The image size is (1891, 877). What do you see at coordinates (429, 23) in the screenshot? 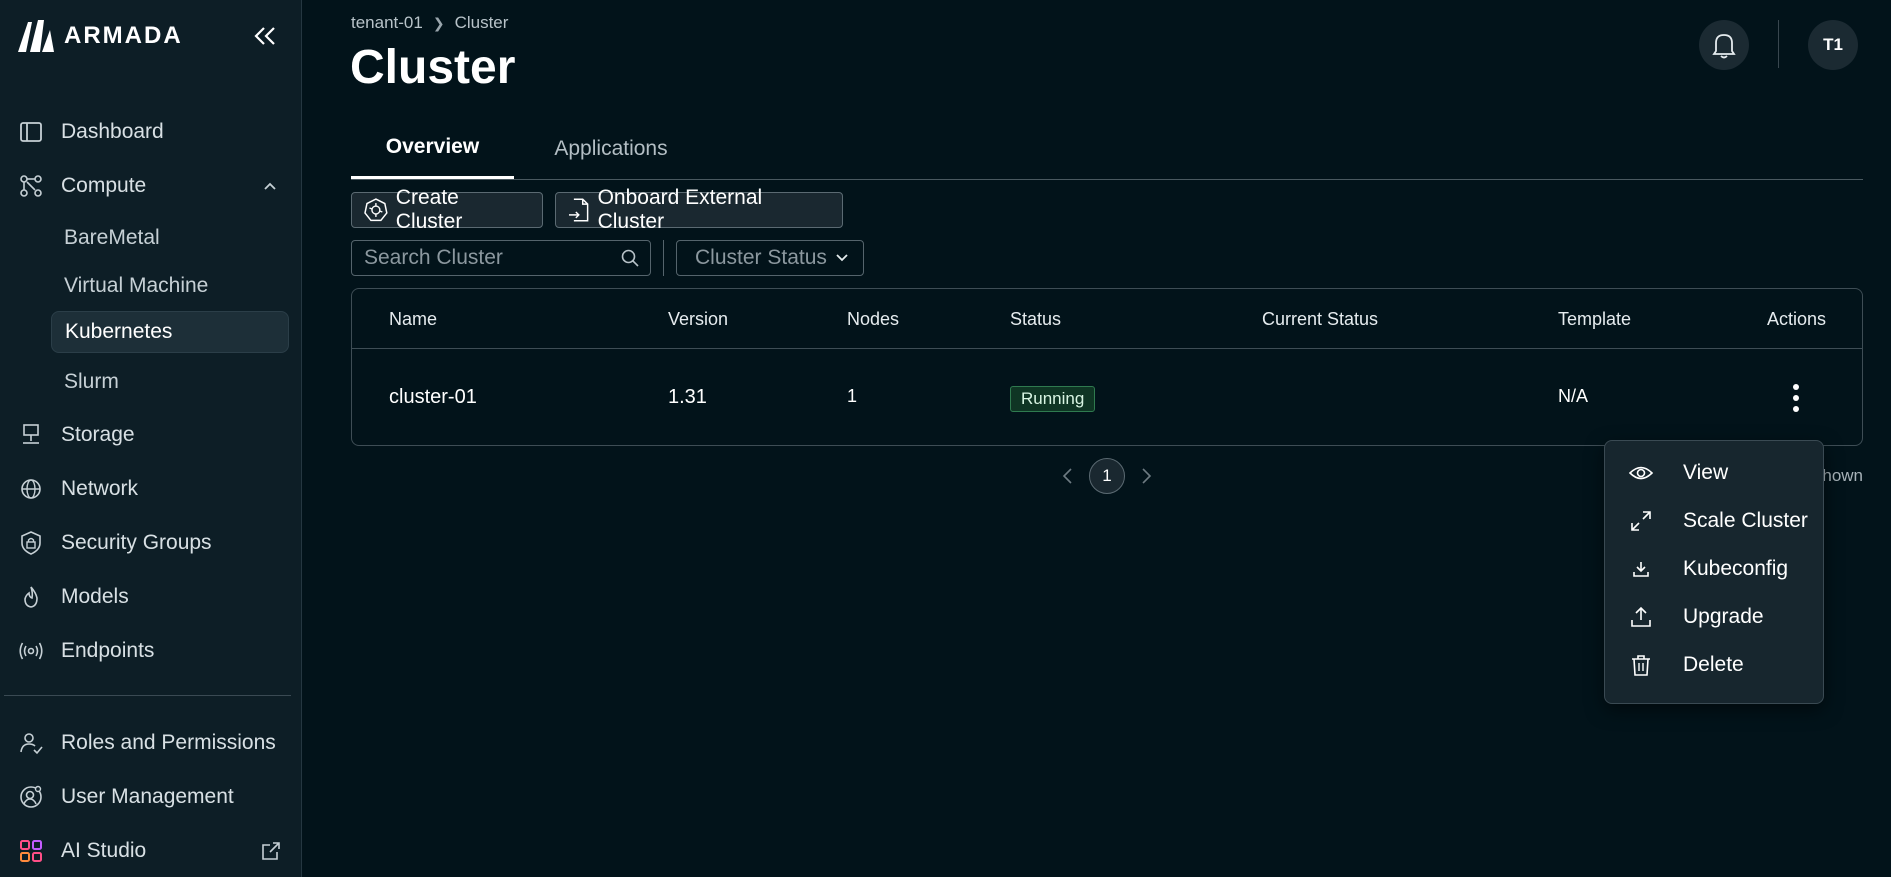
I see `breadcrumb: tenant-01 ❯ Cluster` at bounding box center [429, 23].